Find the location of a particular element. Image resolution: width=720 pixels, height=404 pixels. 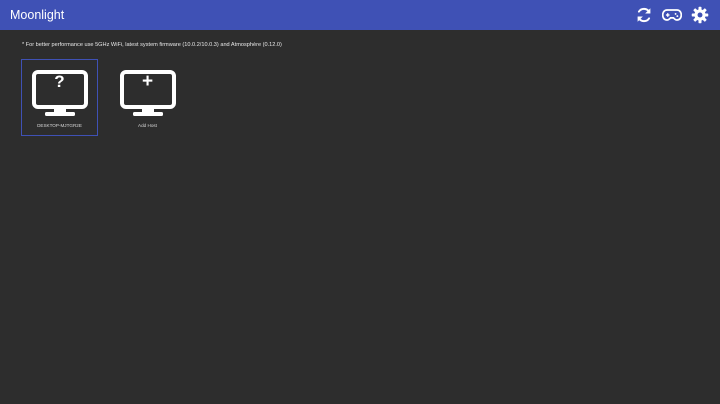

gear-icon is located at coordinates (700, 15).